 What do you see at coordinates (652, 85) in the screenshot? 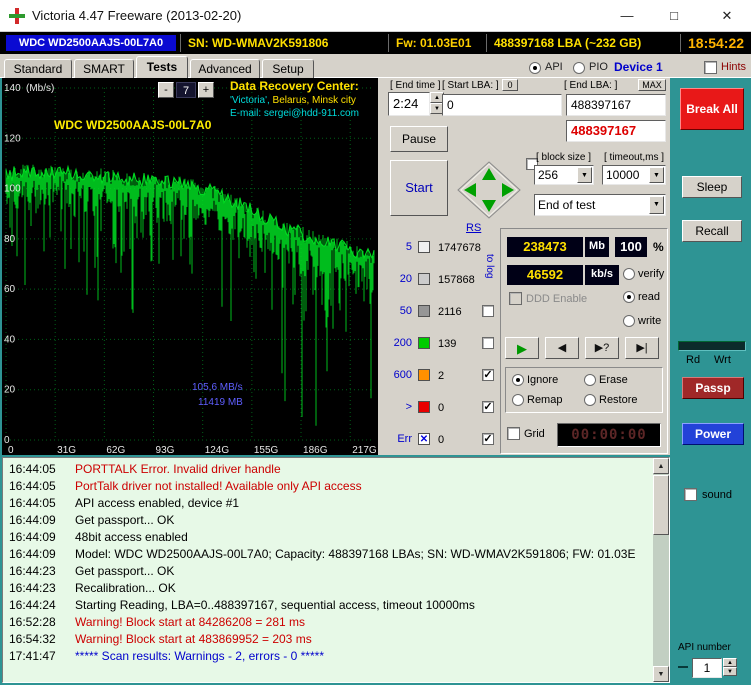
I see `end-lba-max-button: MAX` at bounding box center [652, 85].